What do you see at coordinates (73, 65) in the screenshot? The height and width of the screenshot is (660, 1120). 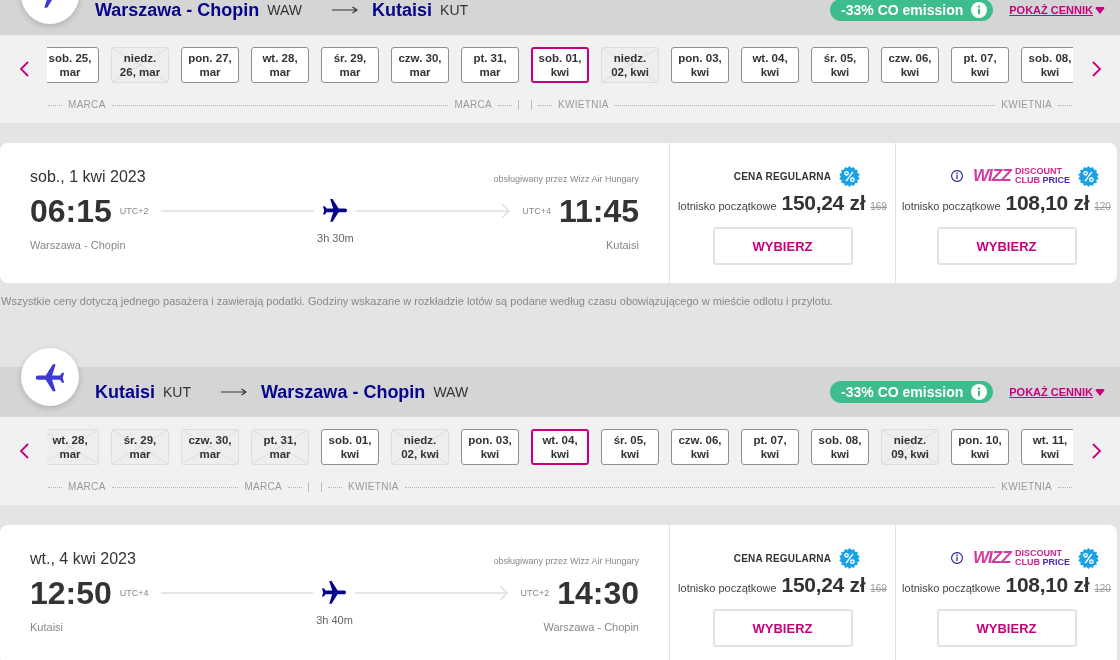 I see `date-tile: sob. 25, mar` at bounding box center [73, 65].